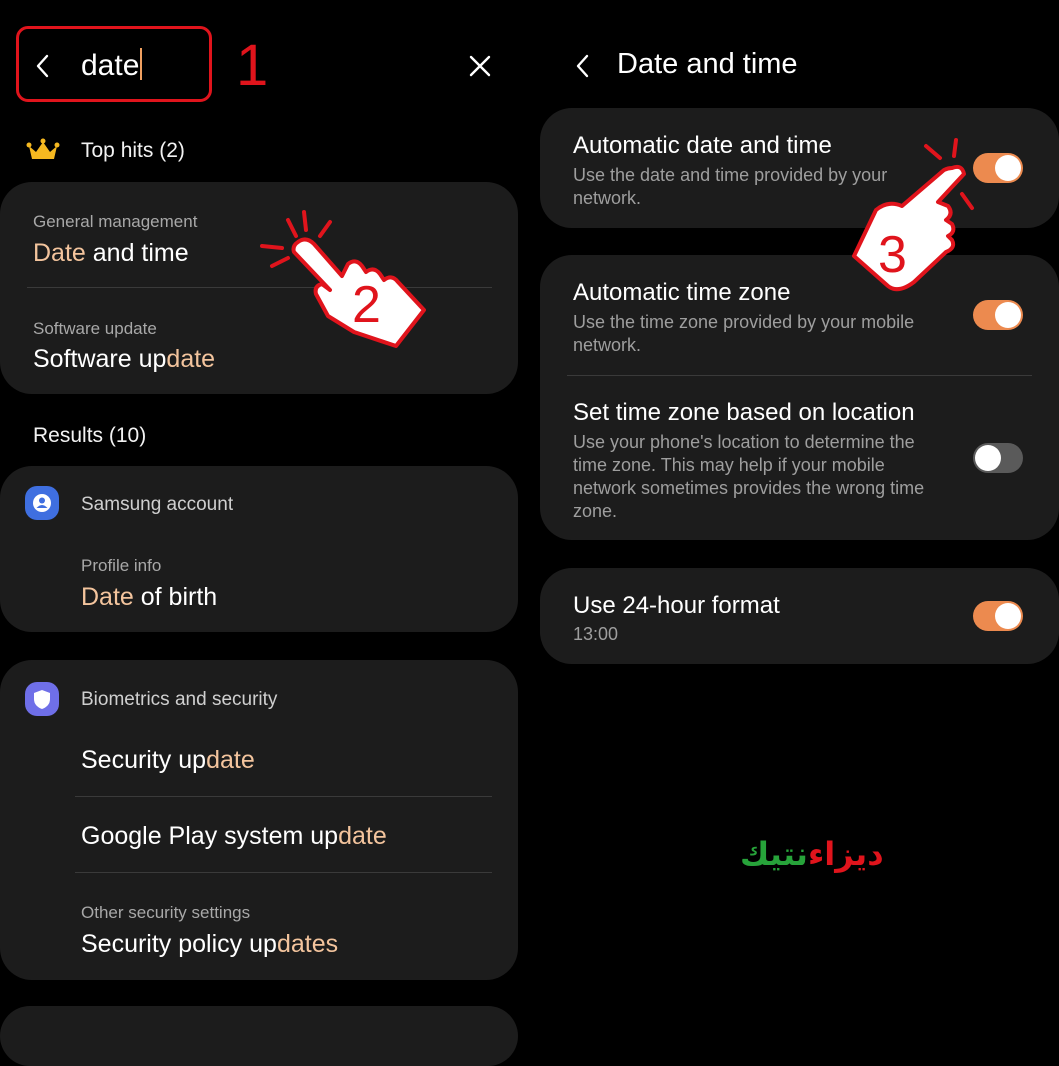 This screenshot has height=1066, width=1059. Describe the element at coordinates (166, 912) in the screenshot. I see `result-category: Other security settings` at that location.